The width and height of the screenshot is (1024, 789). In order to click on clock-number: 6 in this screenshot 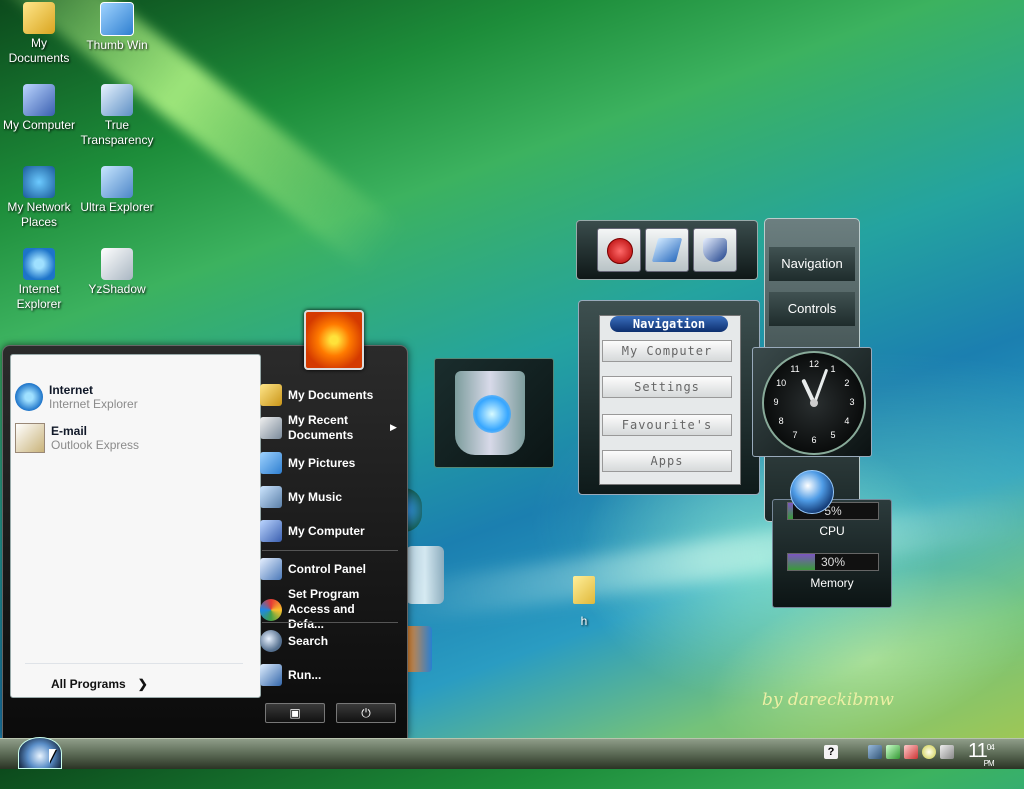, I will do `click(814, 440)`.